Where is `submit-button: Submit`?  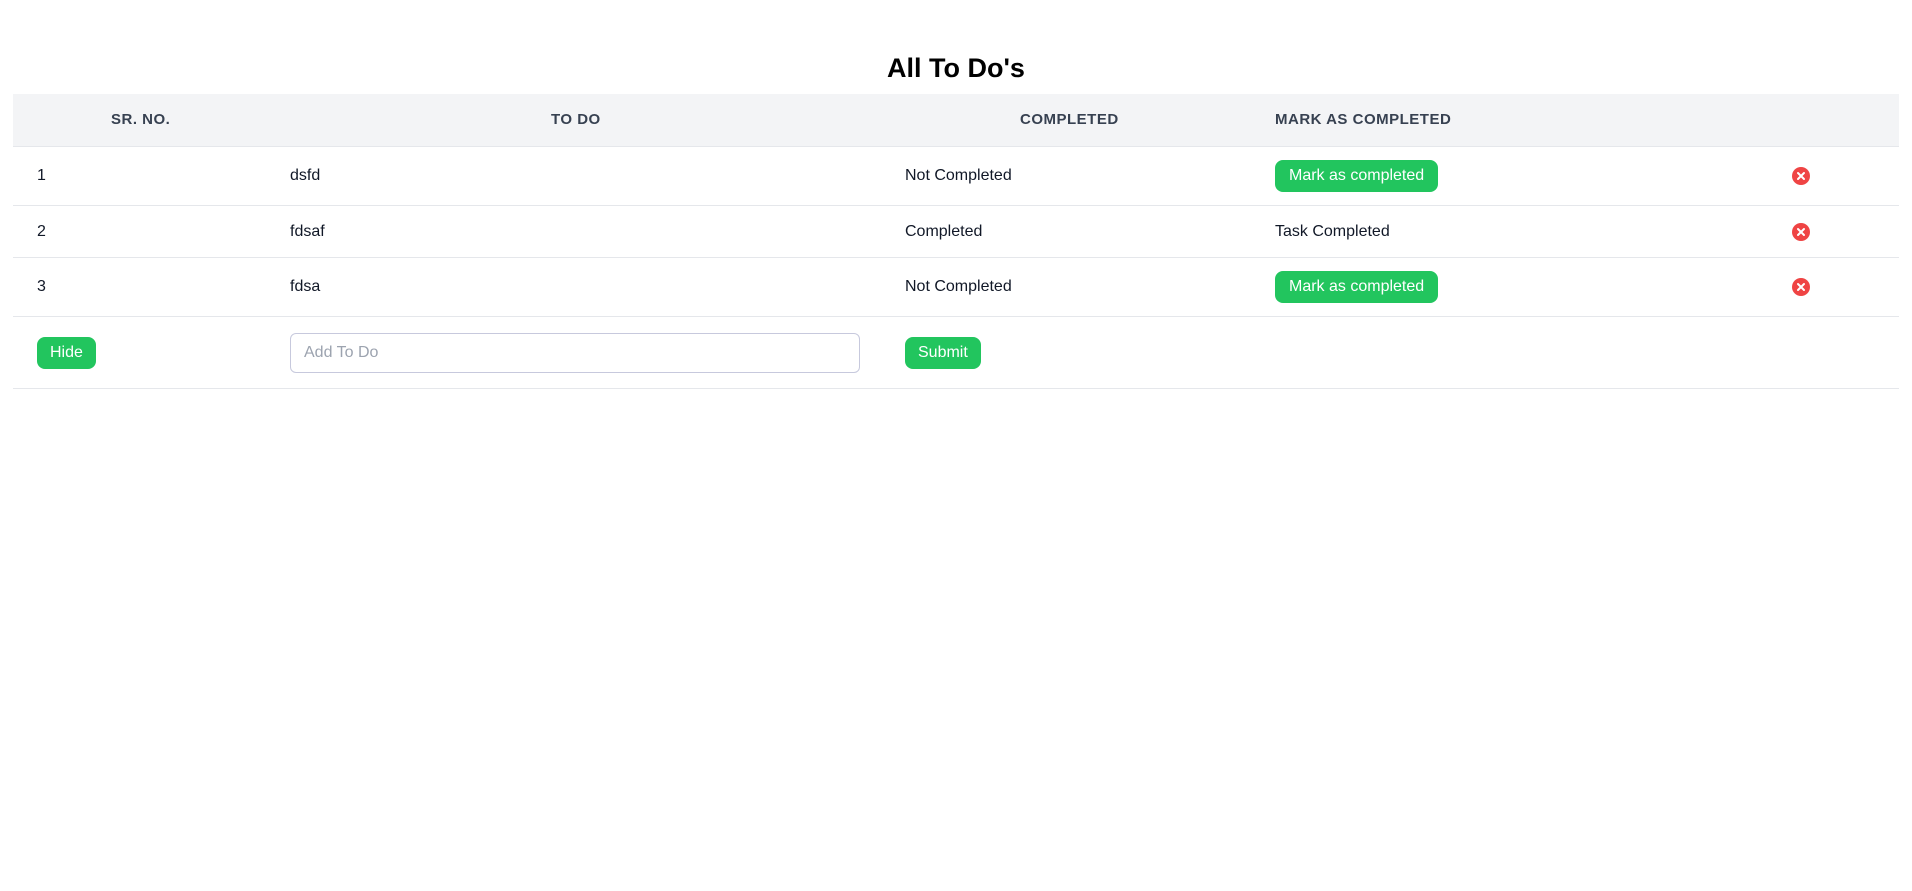 submit-button: Submit is located at coordinates (943, 352).